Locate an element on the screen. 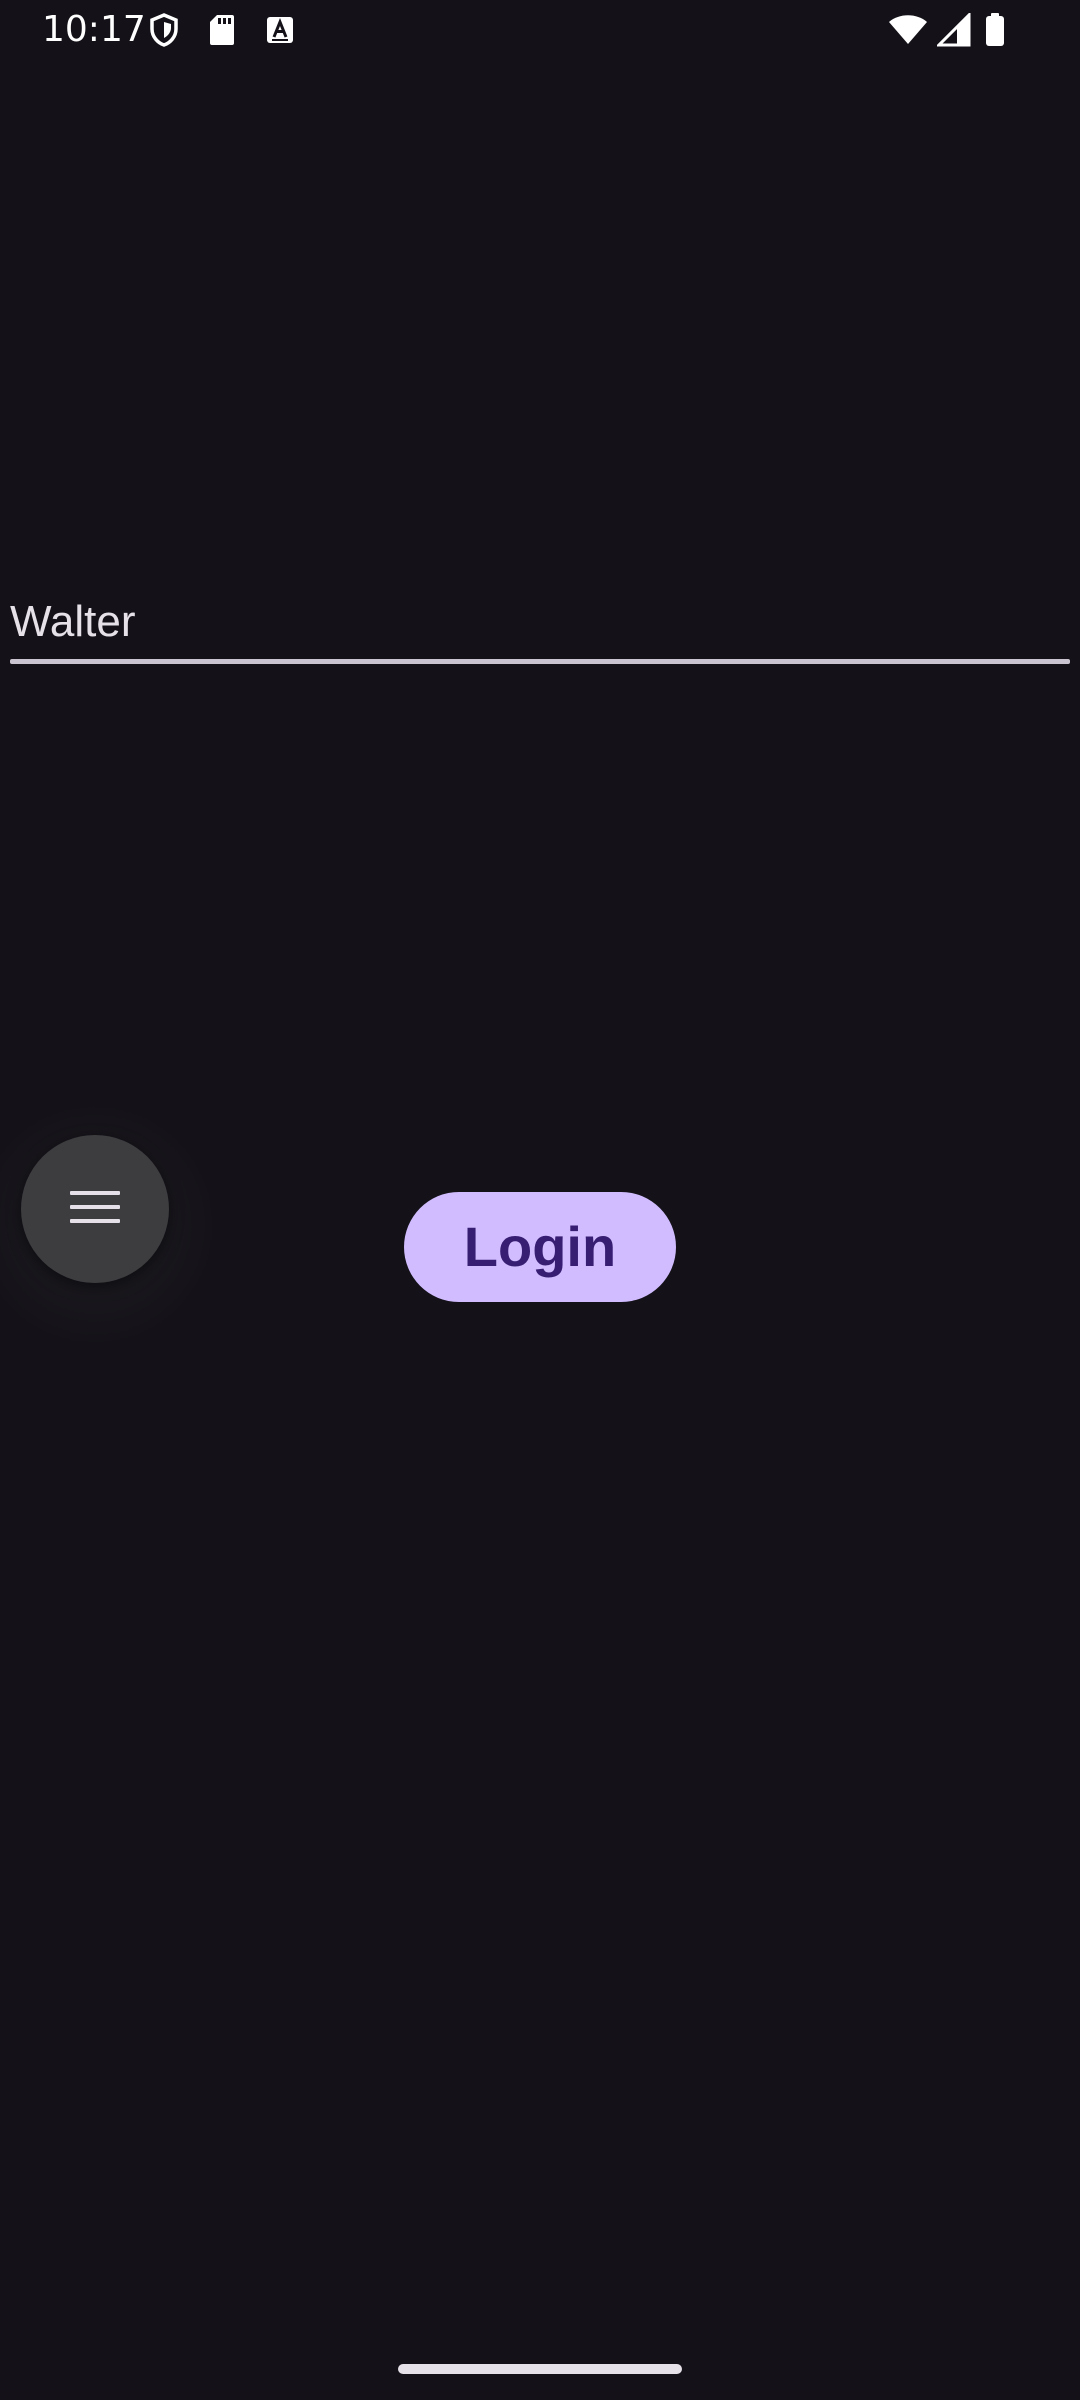 This screenshot has height=2400, width=1080. menu-icon is located at coordinates (95, 1209).